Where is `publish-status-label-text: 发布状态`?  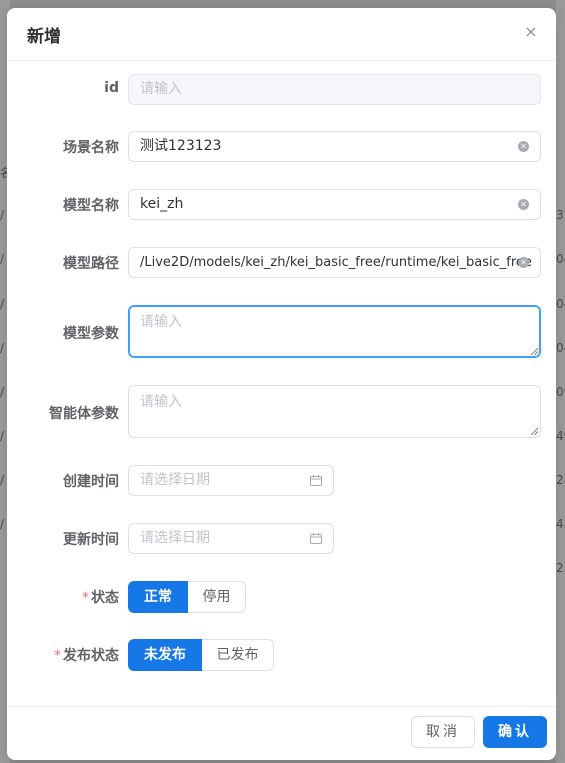
publish-status-label-text: 发布状态 is located at coordinates (91, 656).